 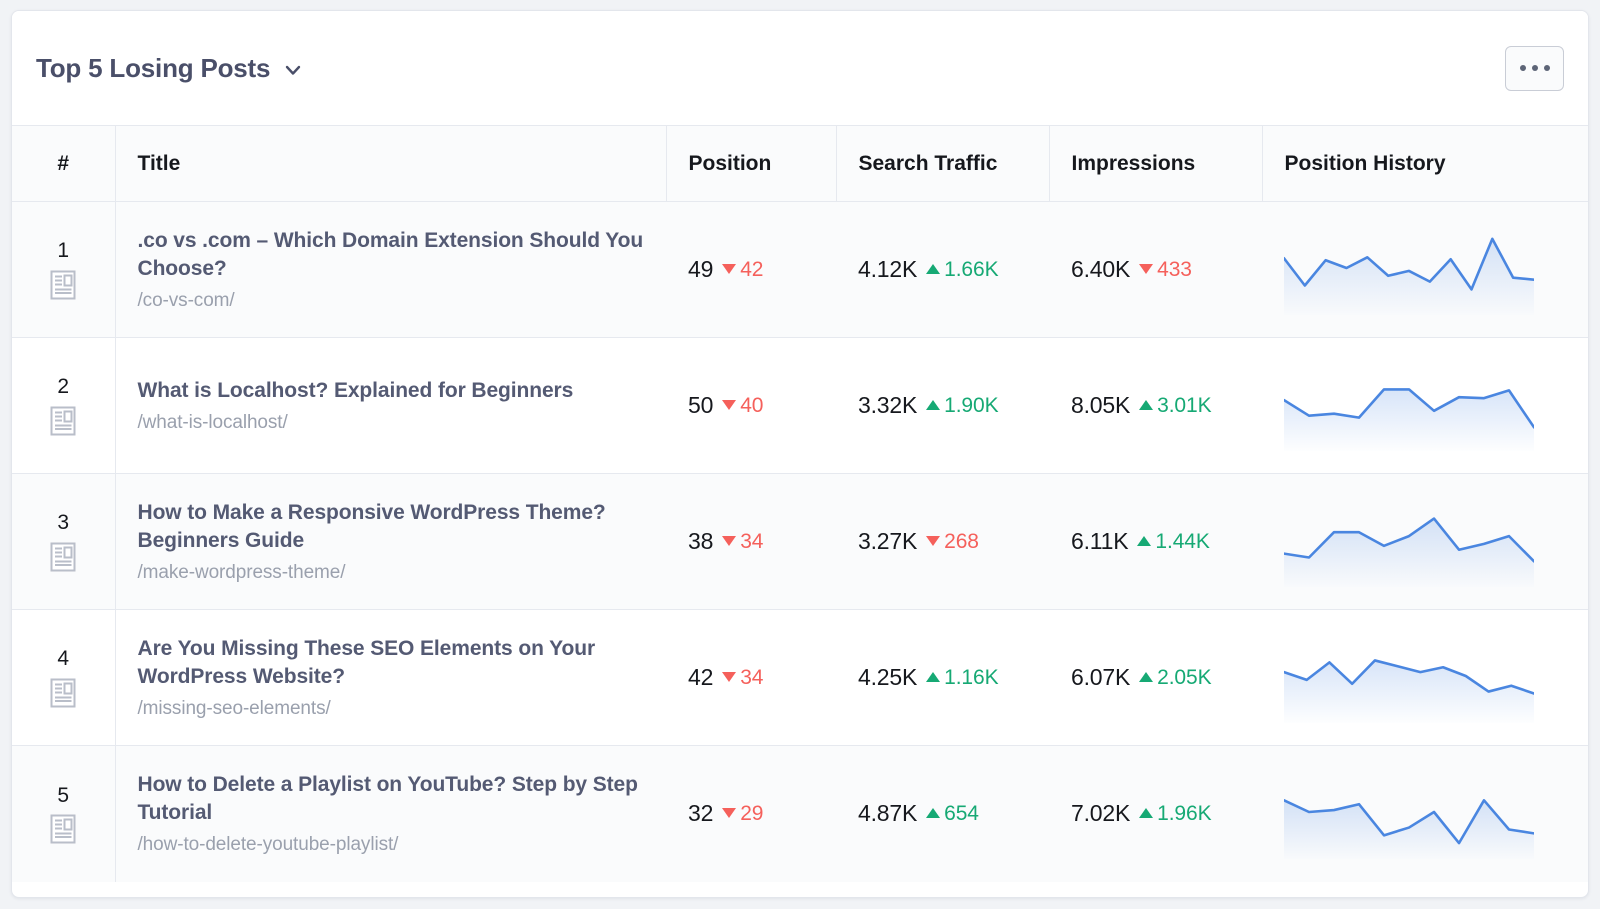 I want to click on search-traffic-delta: 1.16K, so click(x=962, y=677).